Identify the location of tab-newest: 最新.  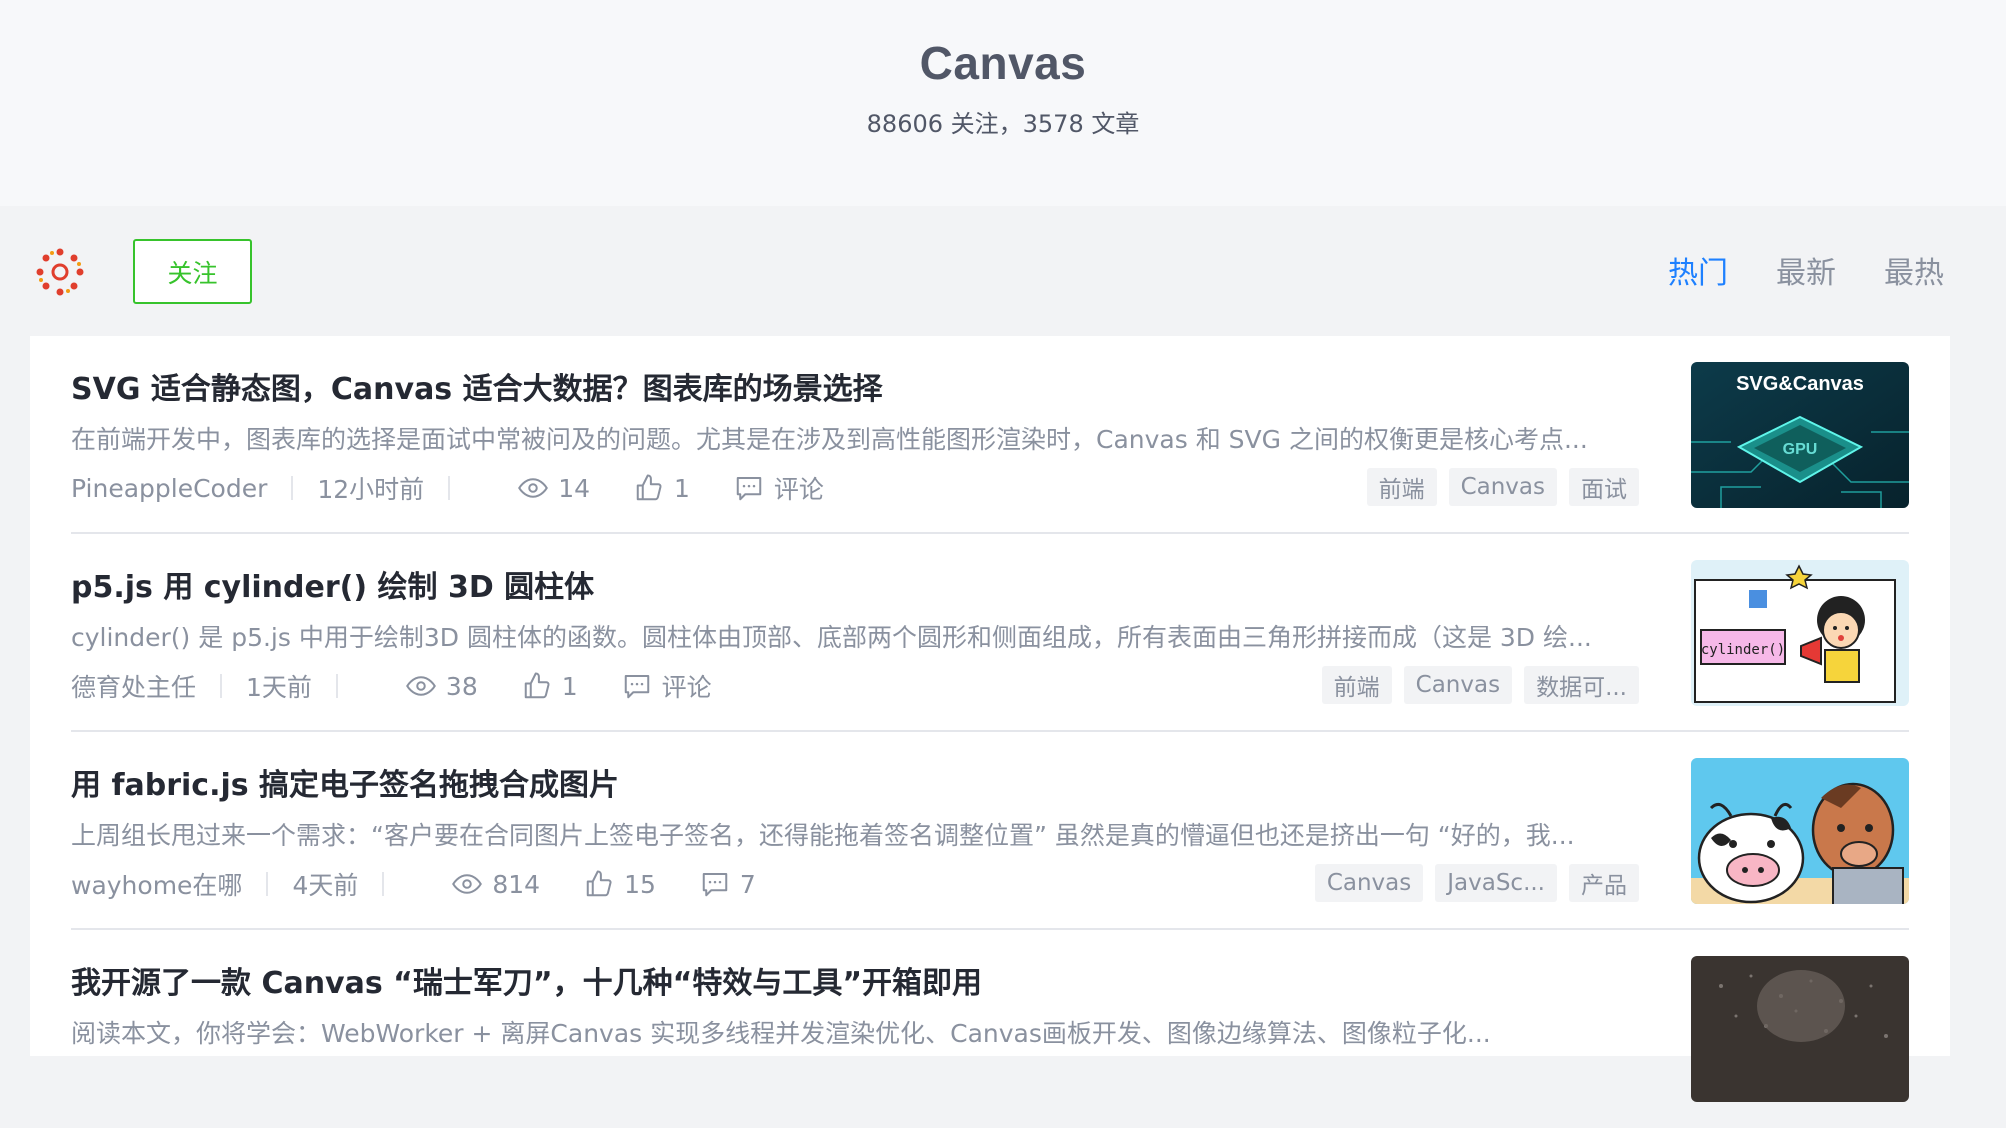
(1806, 270).